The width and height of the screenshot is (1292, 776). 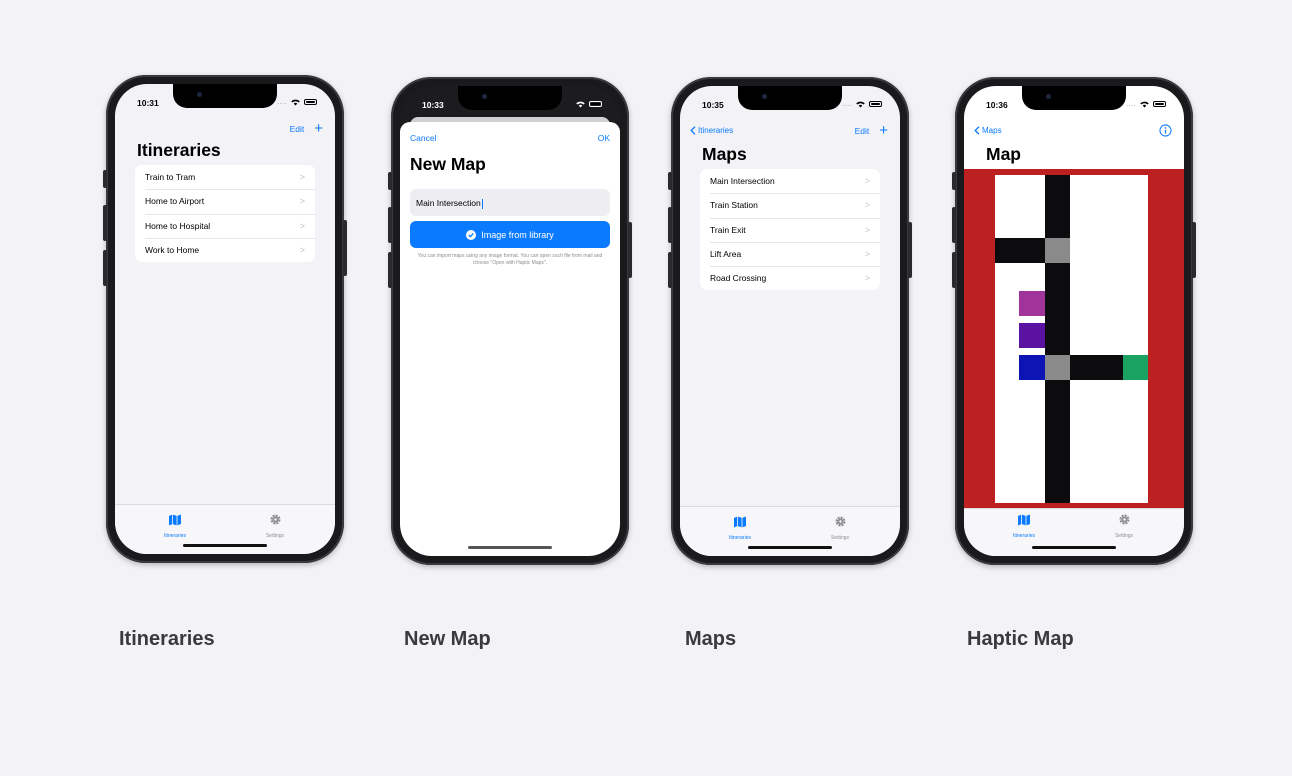 I want to click on caption-haptic-map: Haptic Map, so click(x=1020, y=639).